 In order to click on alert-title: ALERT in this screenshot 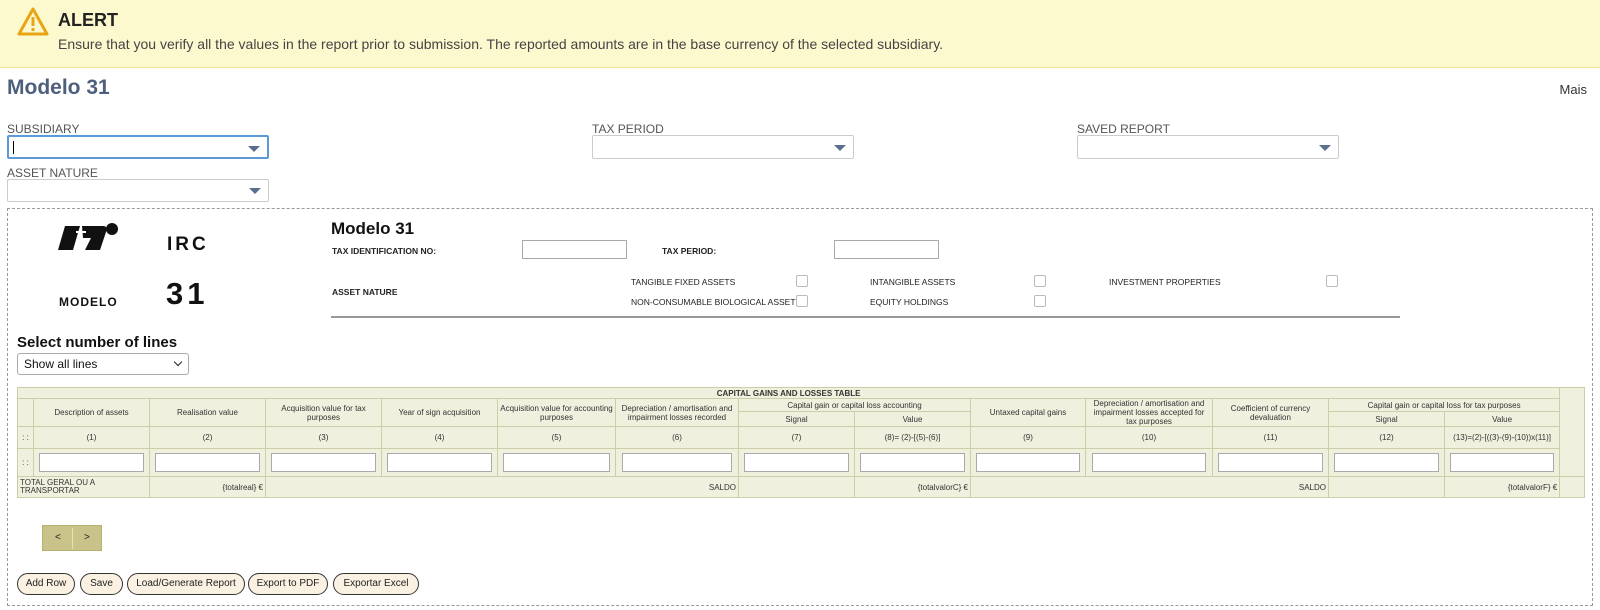, I will do `click(88, 20)`.